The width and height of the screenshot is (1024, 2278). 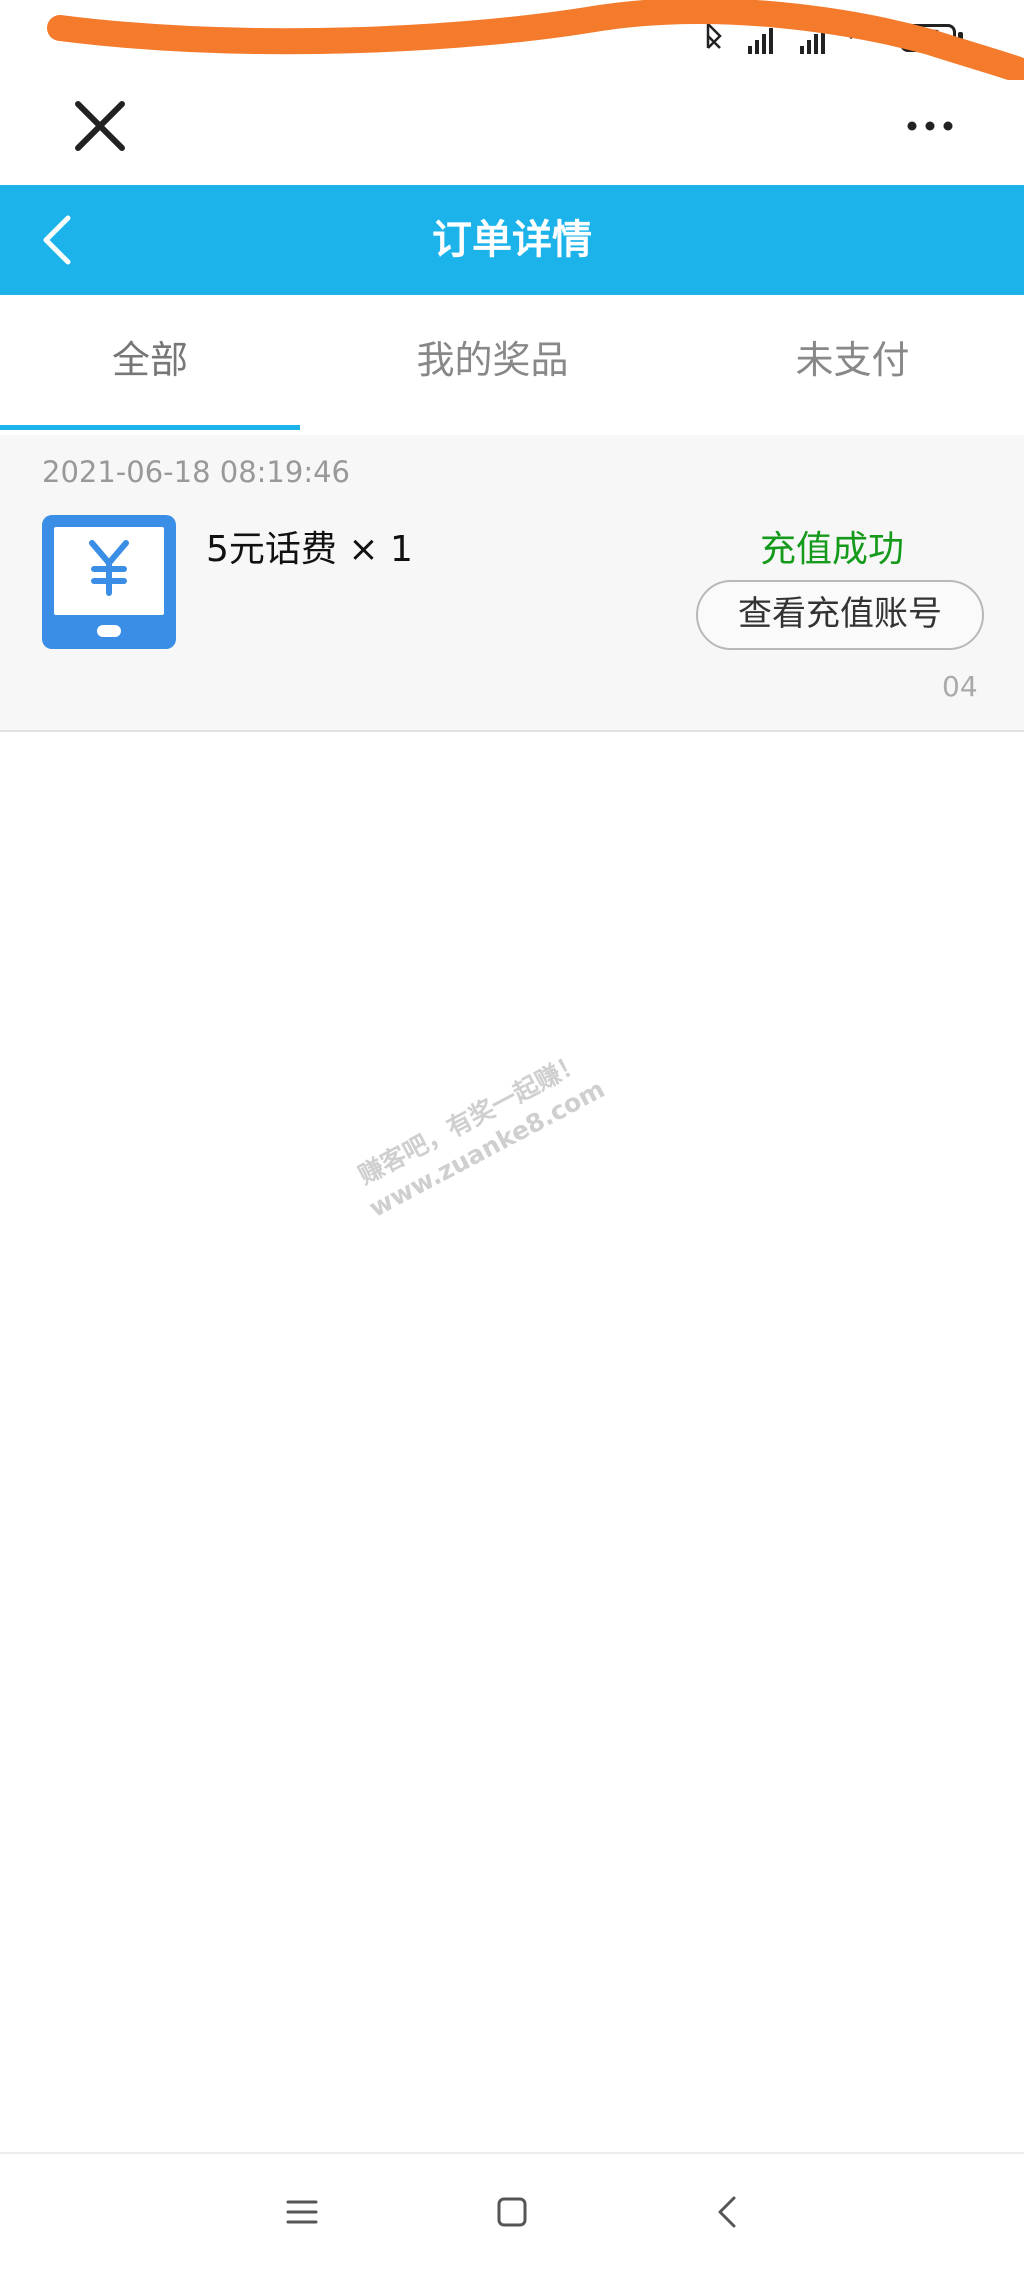 I want to click on more-dots-icon, so click(x=930, y=126).